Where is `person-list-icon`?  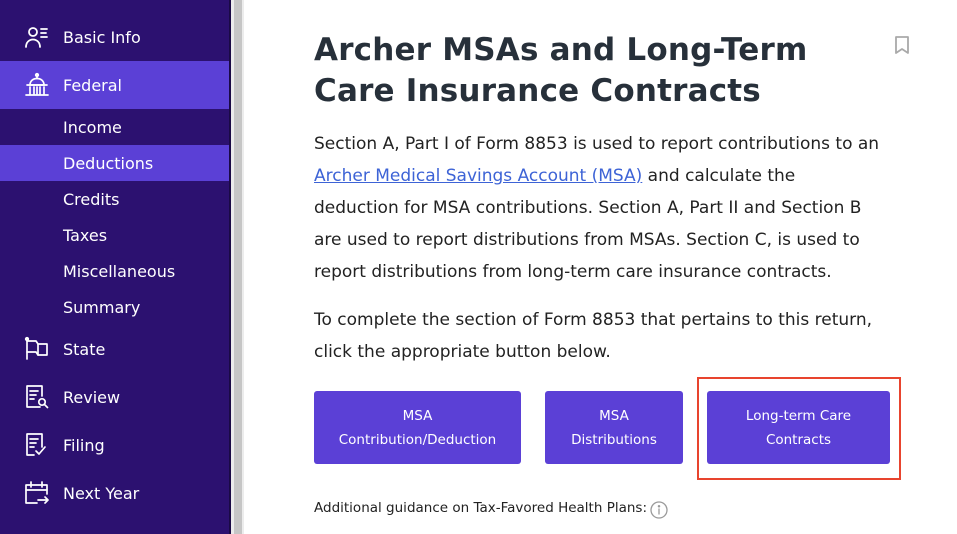 person-list-icon is located at coordinates (37, 37).